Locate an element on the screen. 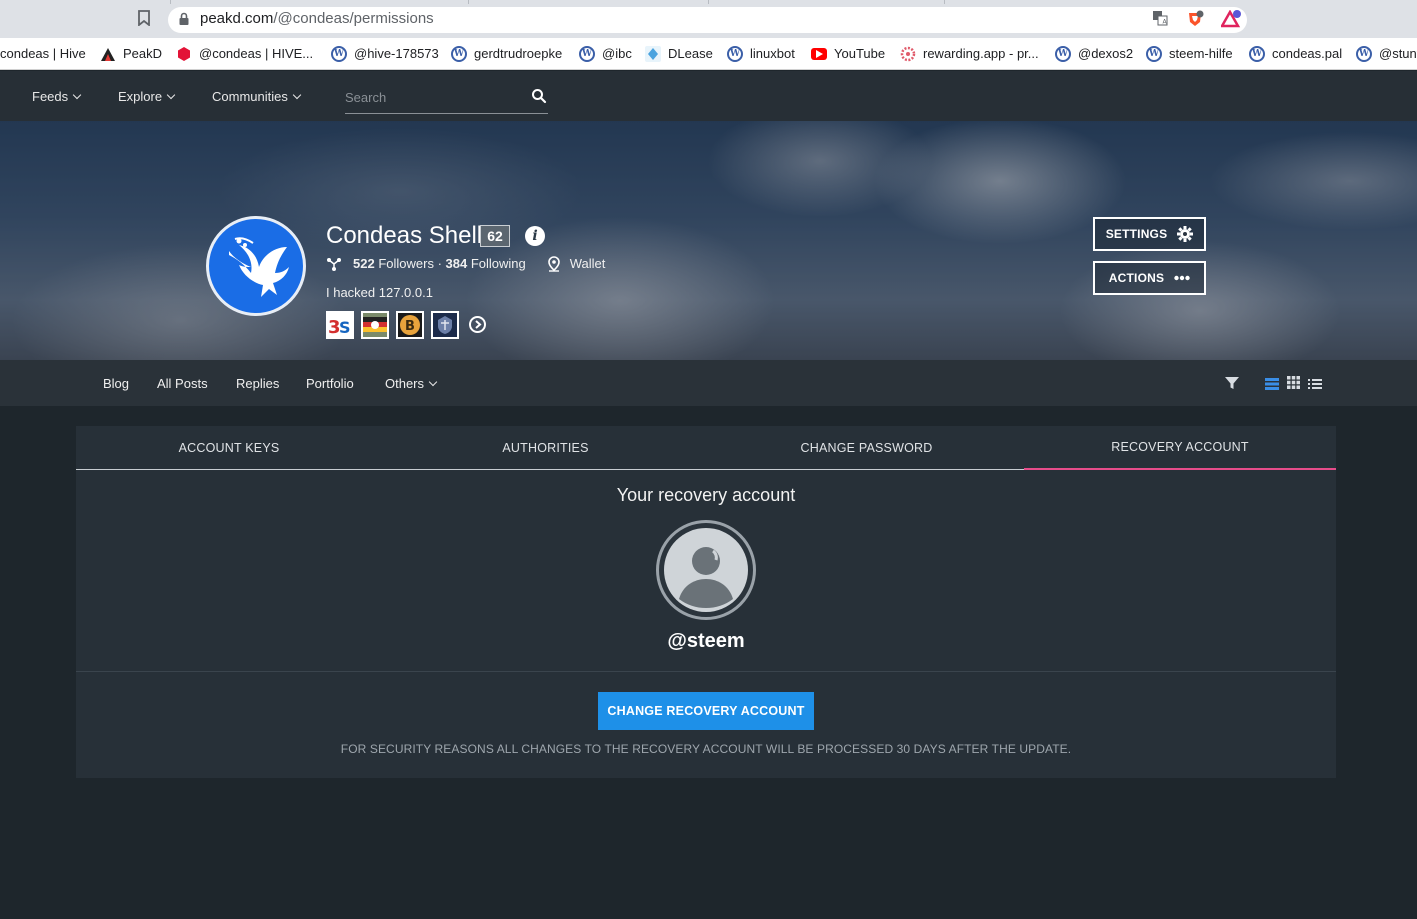  lock-icon is located at coordinates (184, 19).